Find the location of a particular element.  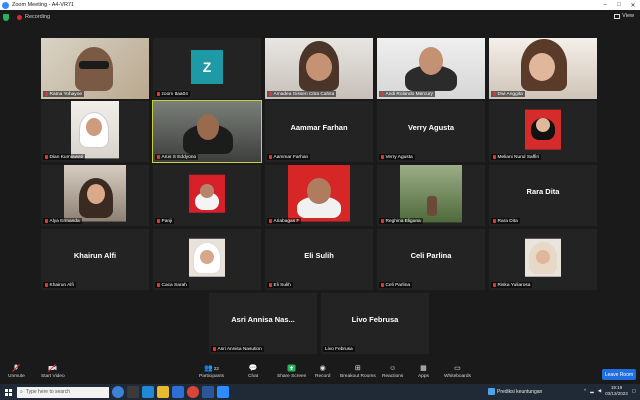

video-tile: Meliani Nurul Saffiri is located at coordinates (543, 131).